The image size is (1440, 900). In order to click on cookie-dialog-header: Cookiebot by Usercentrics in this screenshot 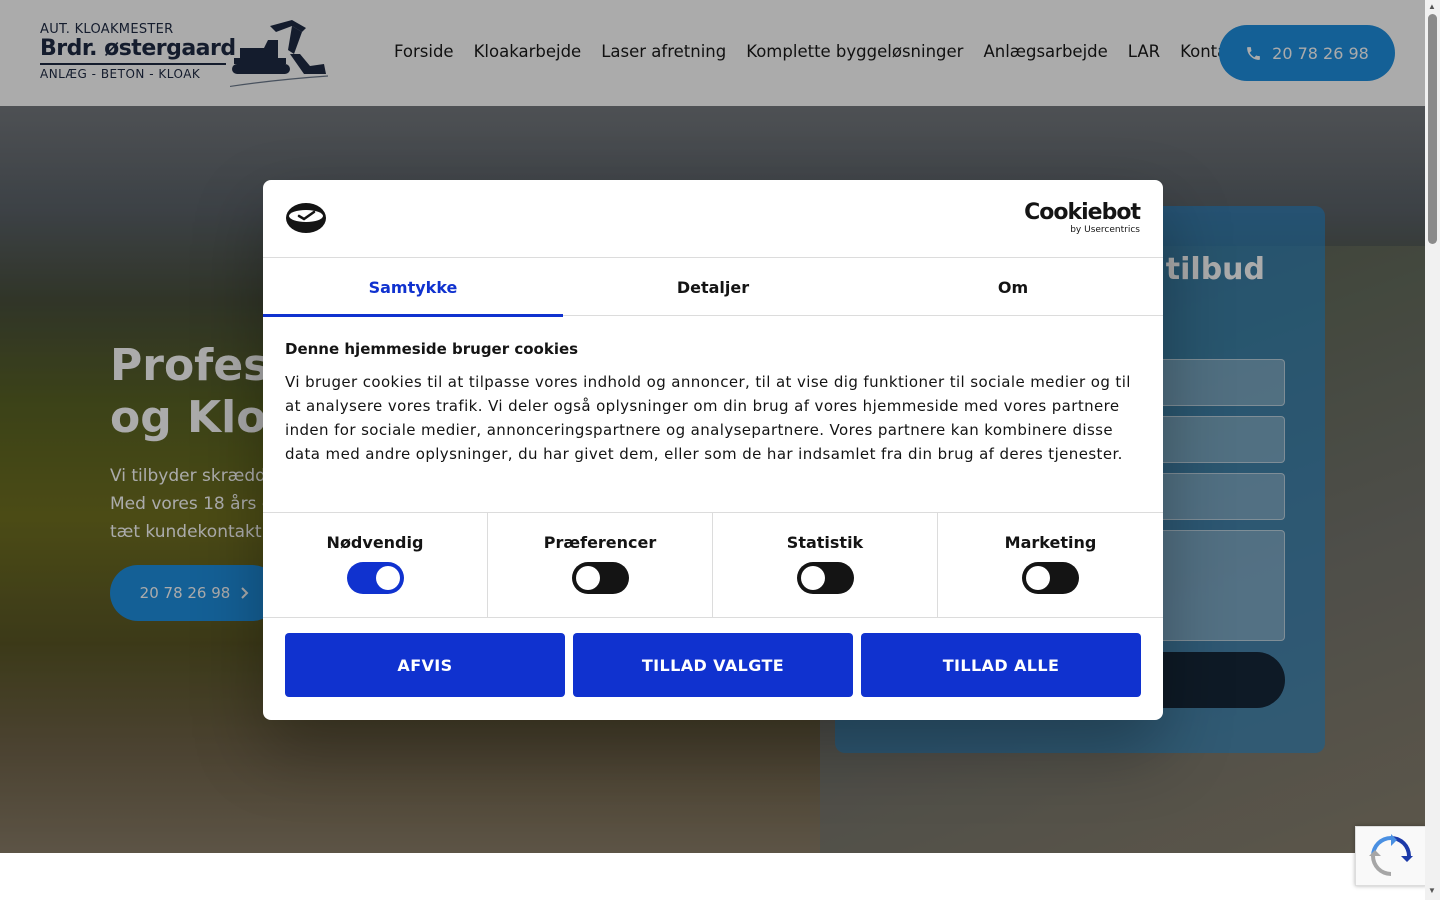, I will do `click(713, 219)`.